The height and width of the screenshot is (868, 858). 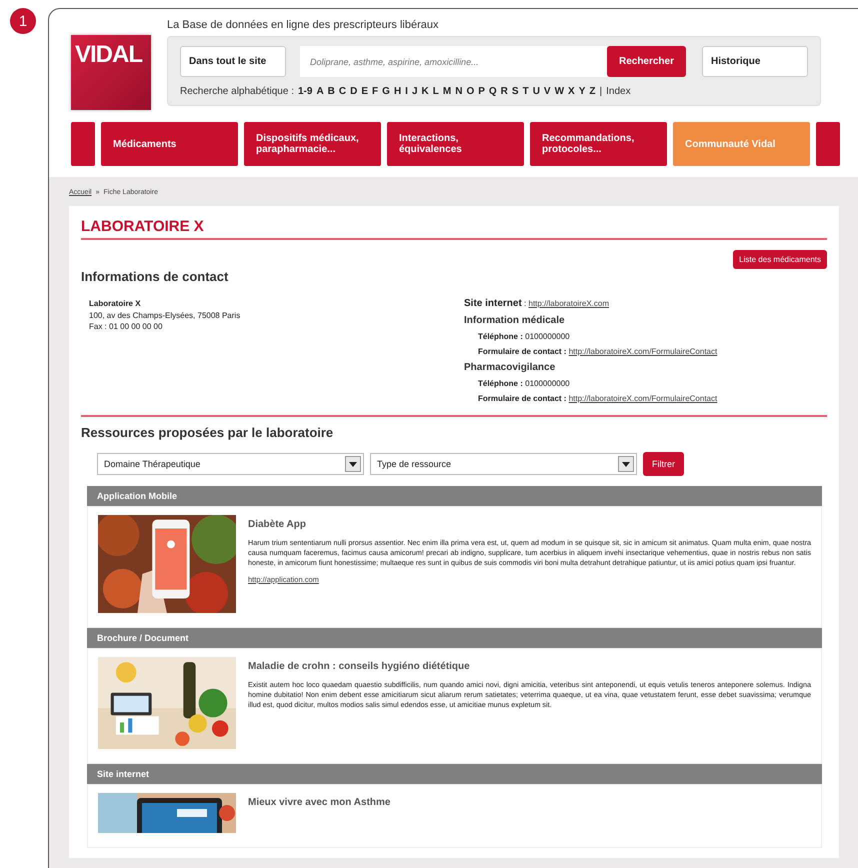 I want to click on letter-link: Z, so click(x=592, y=91).